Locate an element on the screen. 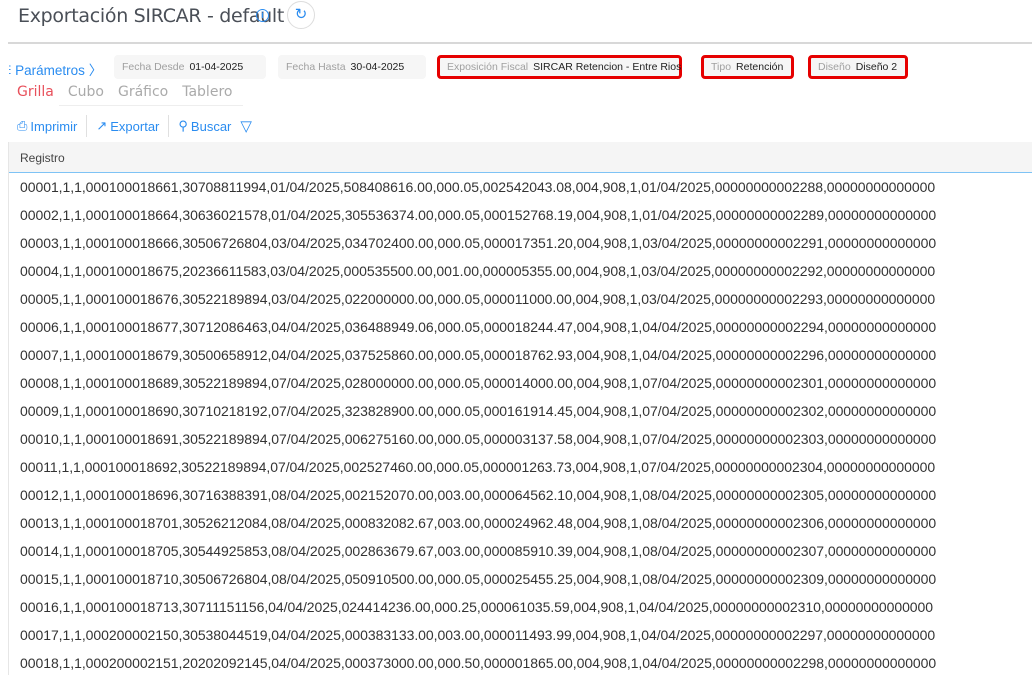  chevron-right-icon: 〉 is located at coordinates (95, 70).